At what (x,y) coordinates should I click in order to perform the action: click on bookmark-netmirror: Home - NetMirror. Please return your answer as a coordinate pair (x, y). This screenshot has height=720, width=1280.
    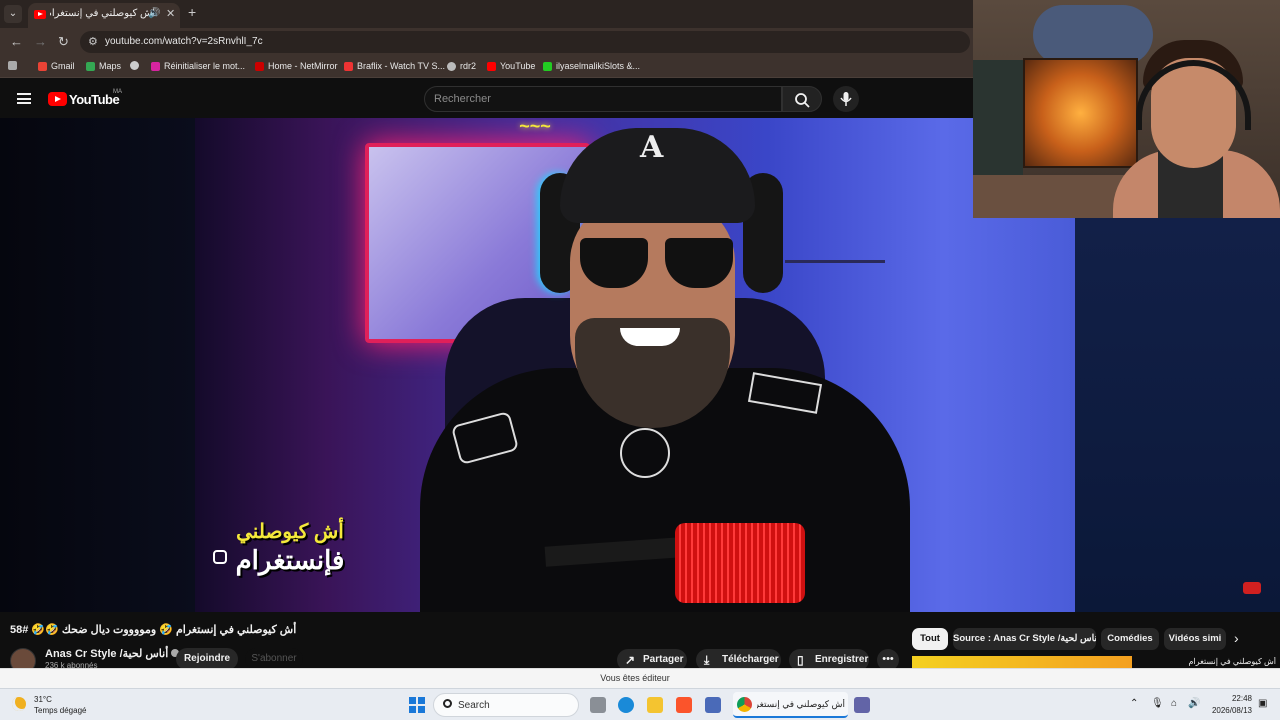
    Looking at the image, I should click on (296, 66).